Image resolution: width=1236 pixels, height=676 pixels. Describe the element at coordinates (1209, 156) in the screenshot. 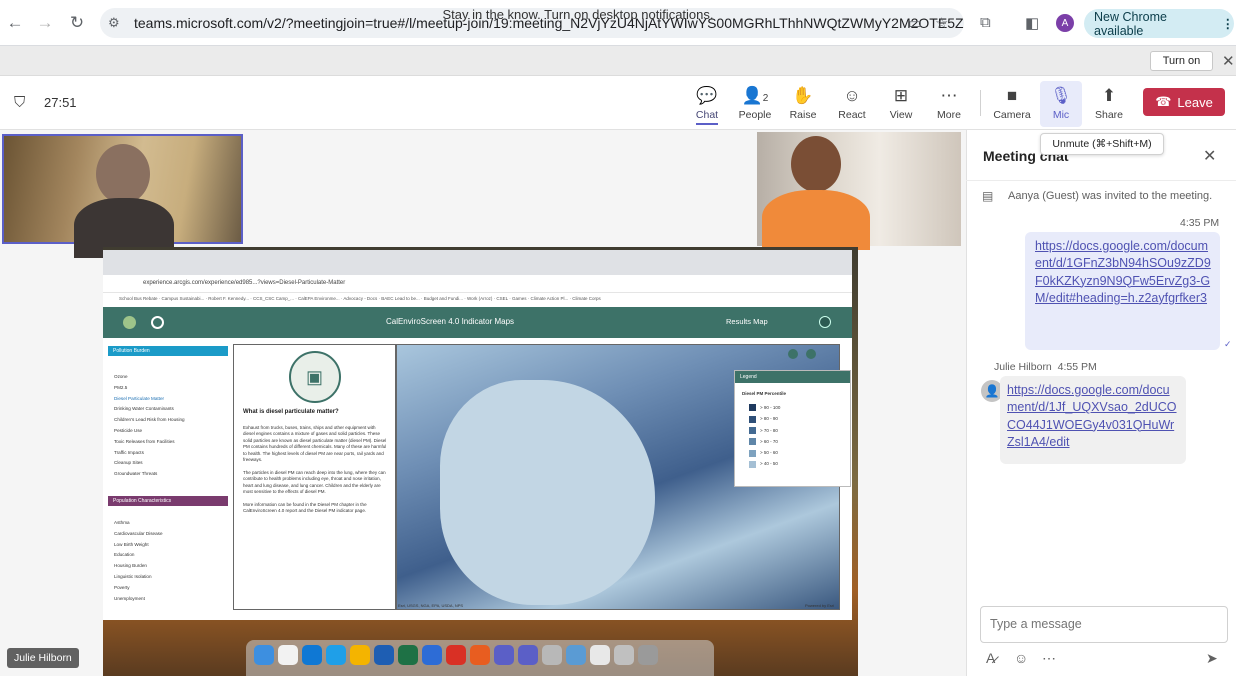

I see `close-icon: ✕` at that location.